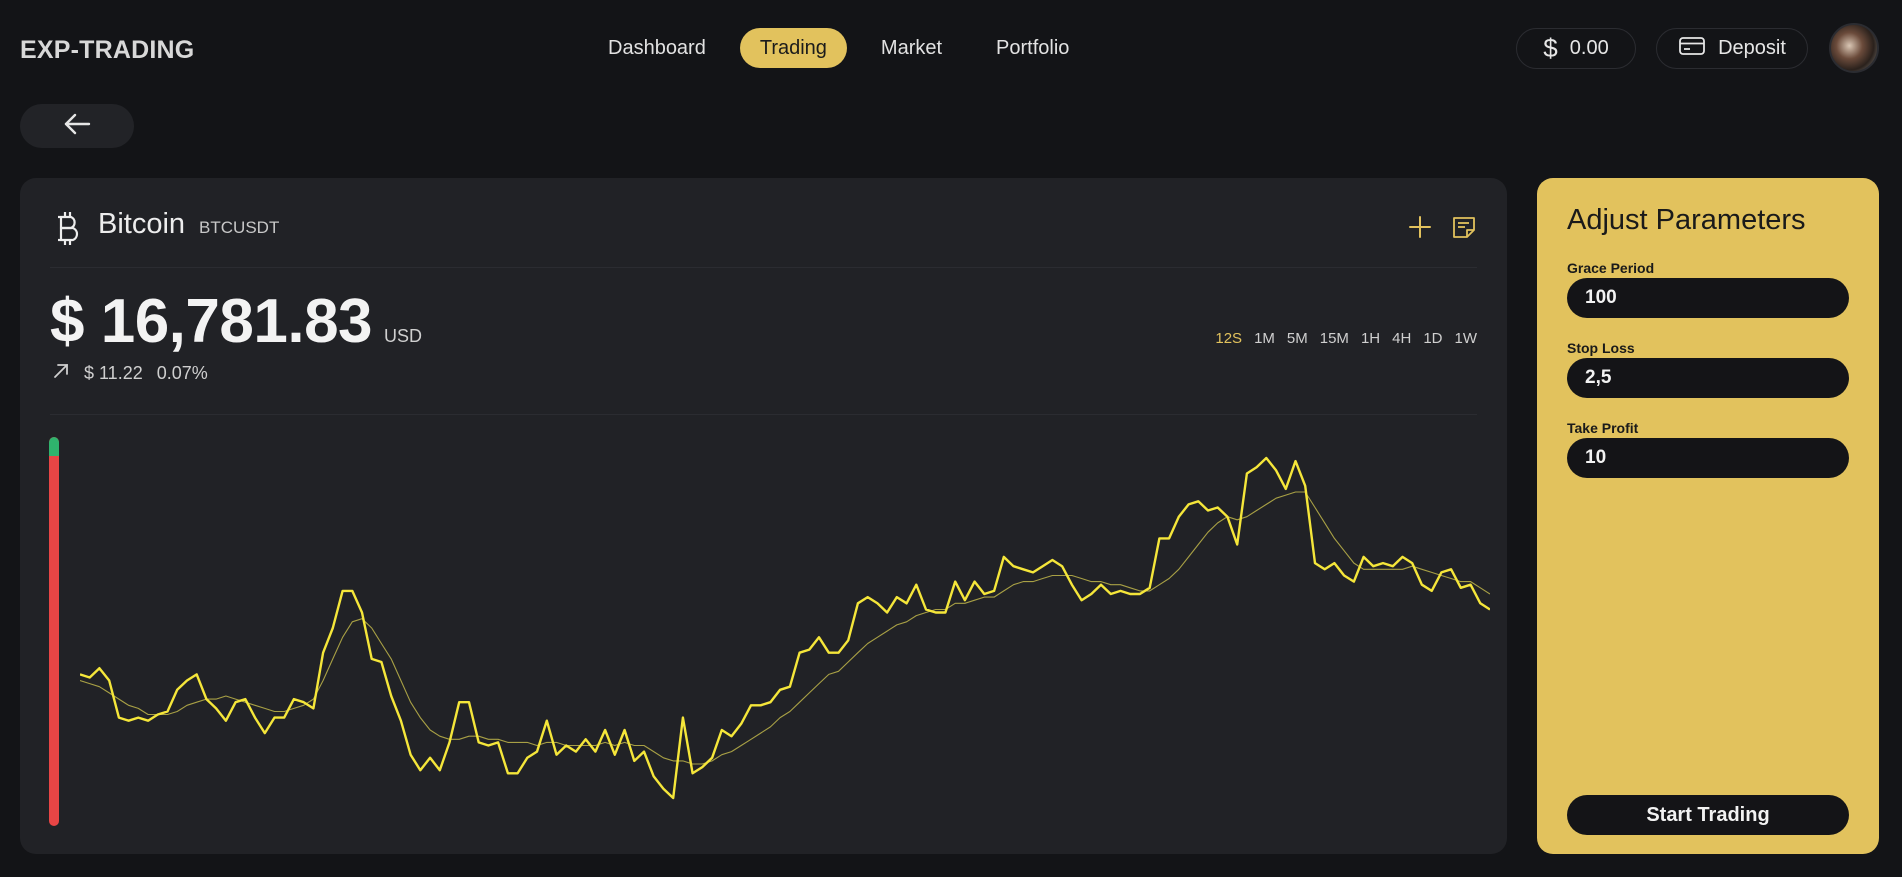 Image resolution: width=1902 pixels, height=877 pixels. I want to click on nav-trading: Trading, so click(793, 48).